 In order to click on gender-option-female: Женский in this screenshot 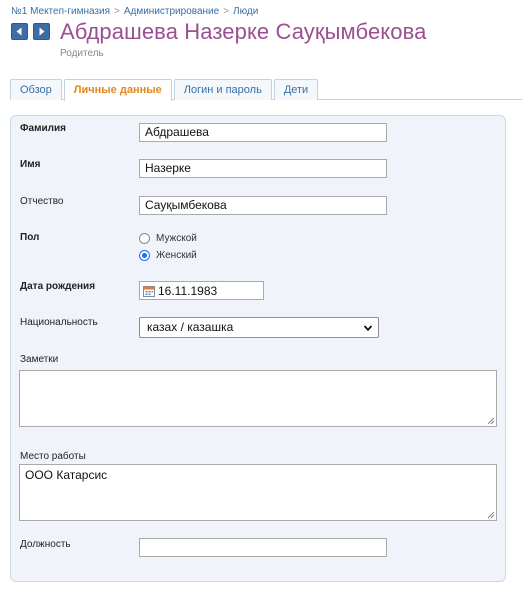, I will do `click(168, 255)`.